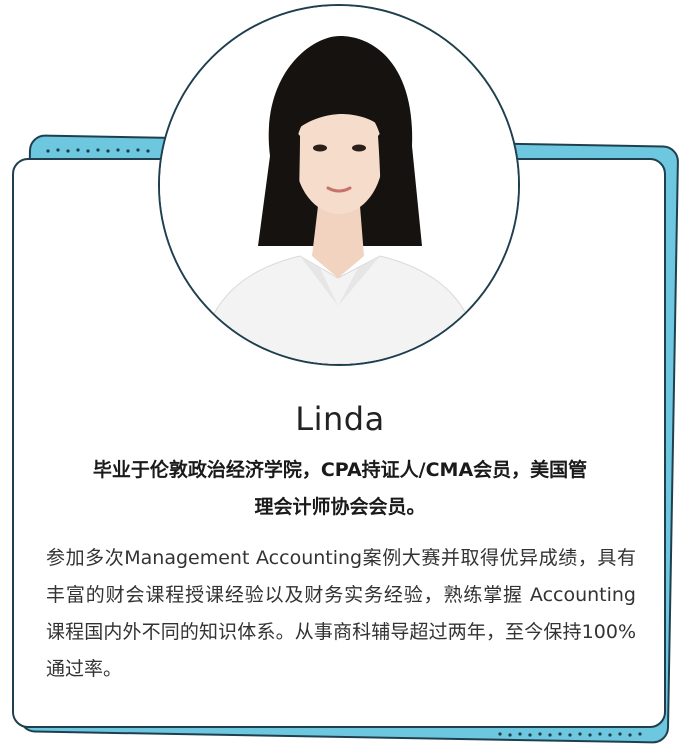 This screenshot has width=680, height=750. I want to click on decorative-dots-top, so click(98, 150).